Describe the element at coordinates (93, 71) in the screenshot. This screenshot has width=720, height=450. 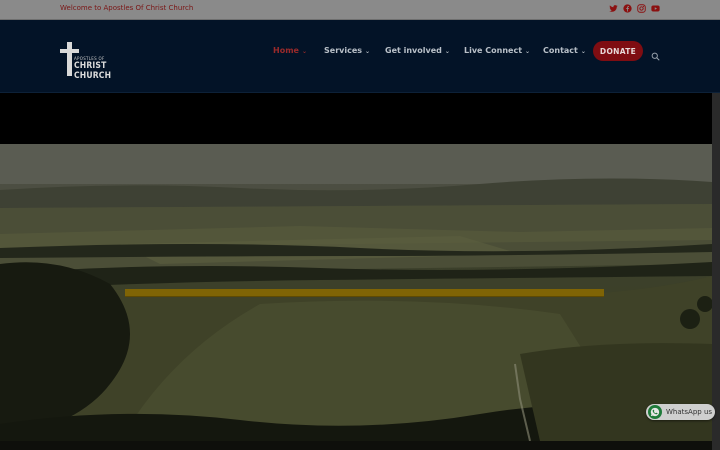
I see `logo-main-text: CHRIST CHURCH` at that location.